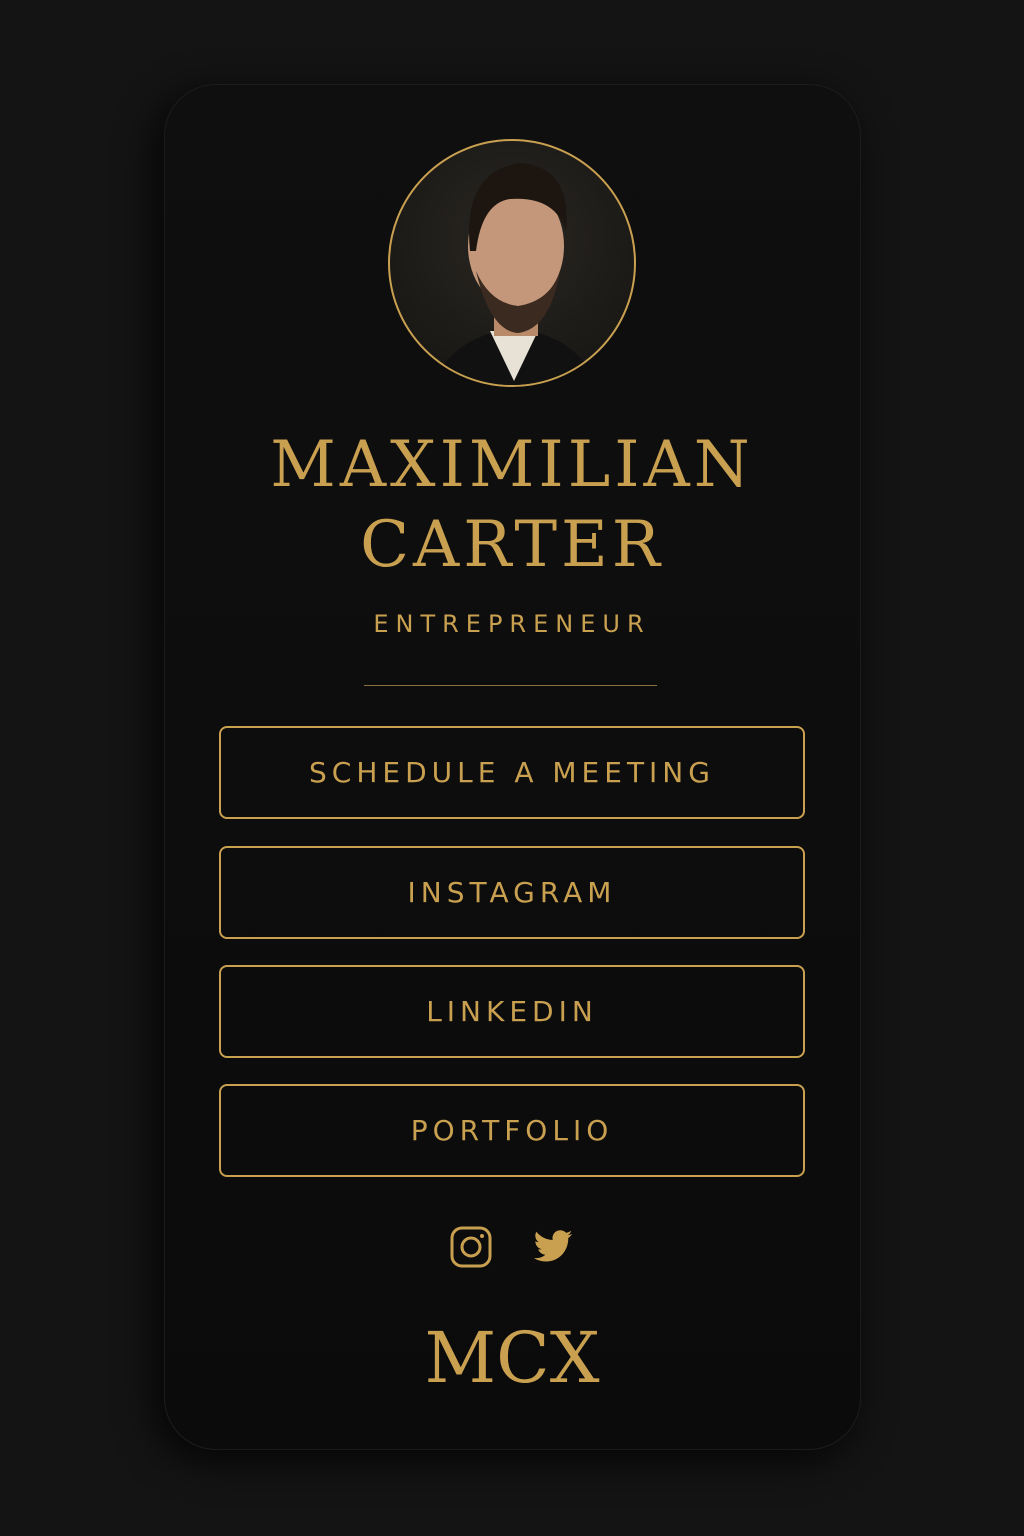  I want to click on twitter-icon, so click(553, 1247).